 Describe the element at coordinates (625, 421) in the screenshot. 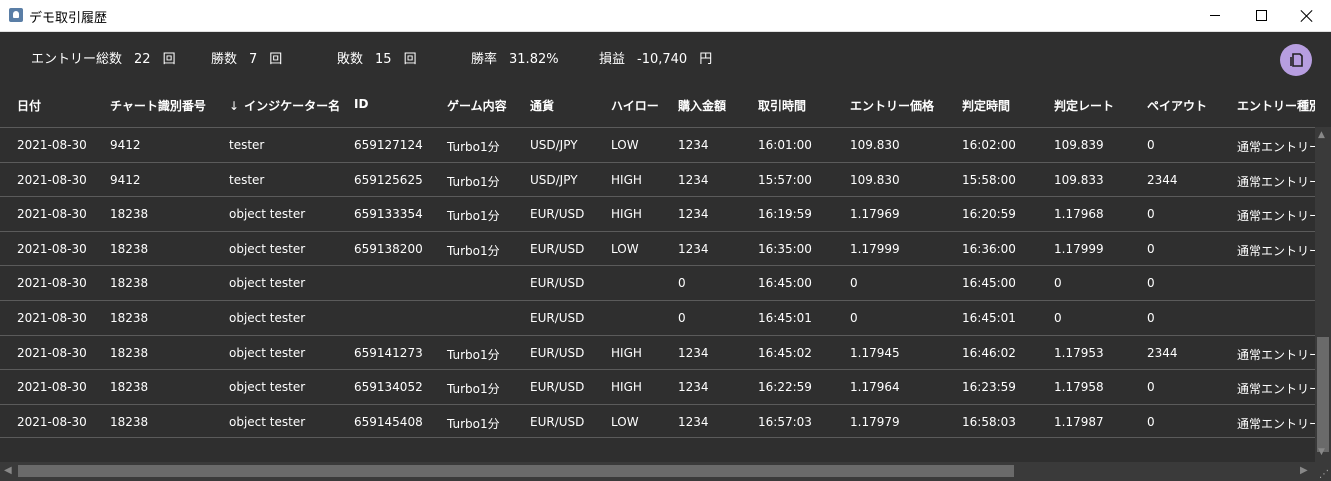

I see `table-cell: LOW` at that location.